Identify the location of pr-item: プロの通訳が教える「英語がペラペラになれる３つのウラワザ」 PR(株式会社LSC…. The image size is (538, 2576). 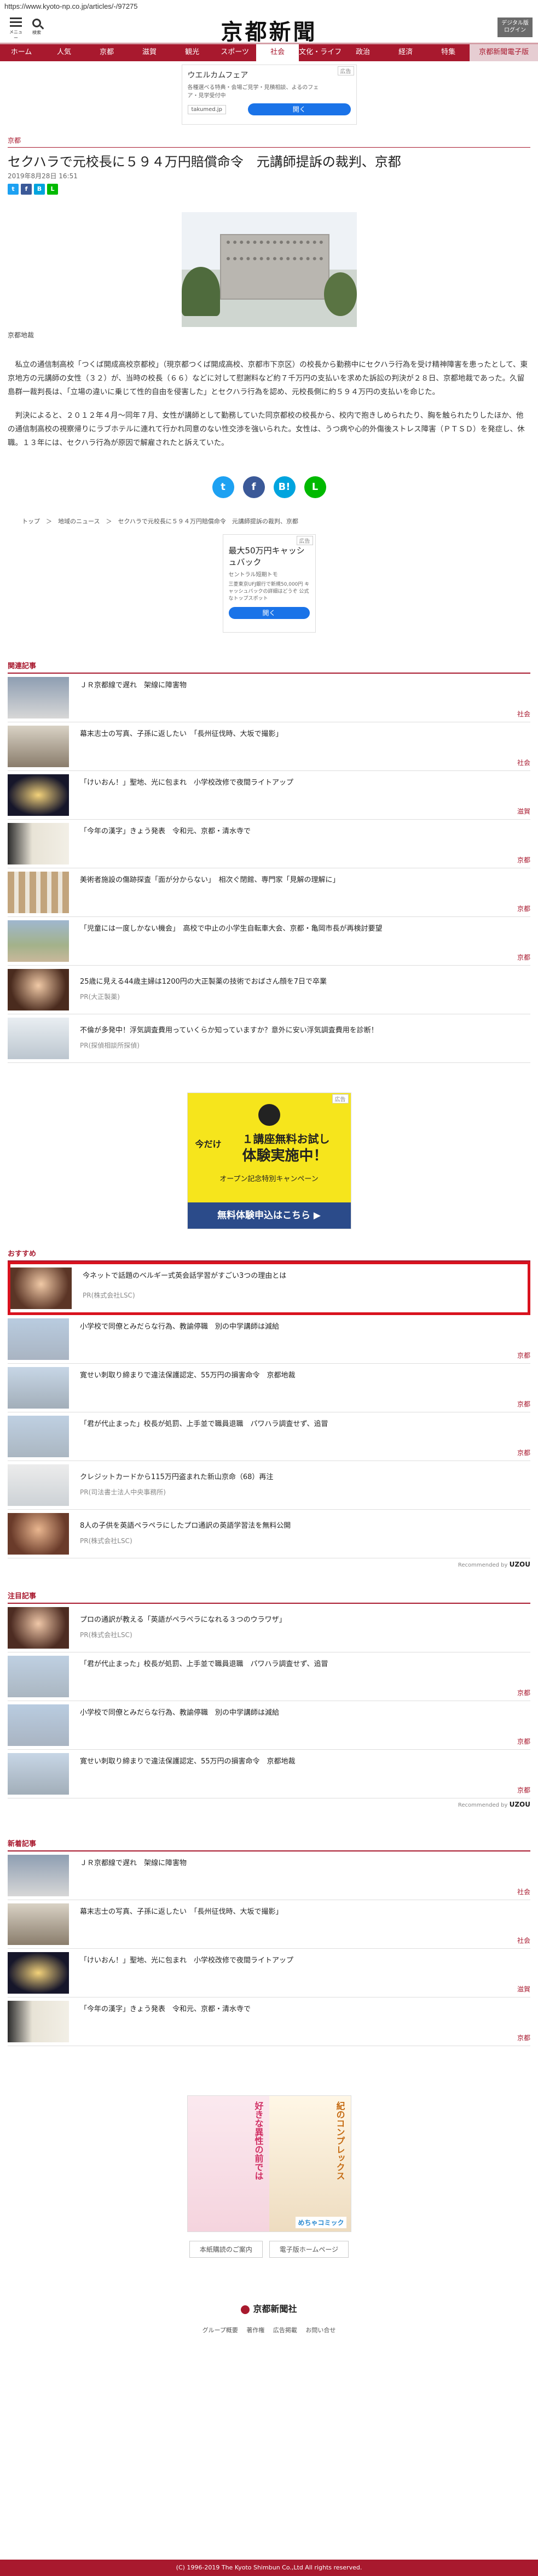
(269, 1628).